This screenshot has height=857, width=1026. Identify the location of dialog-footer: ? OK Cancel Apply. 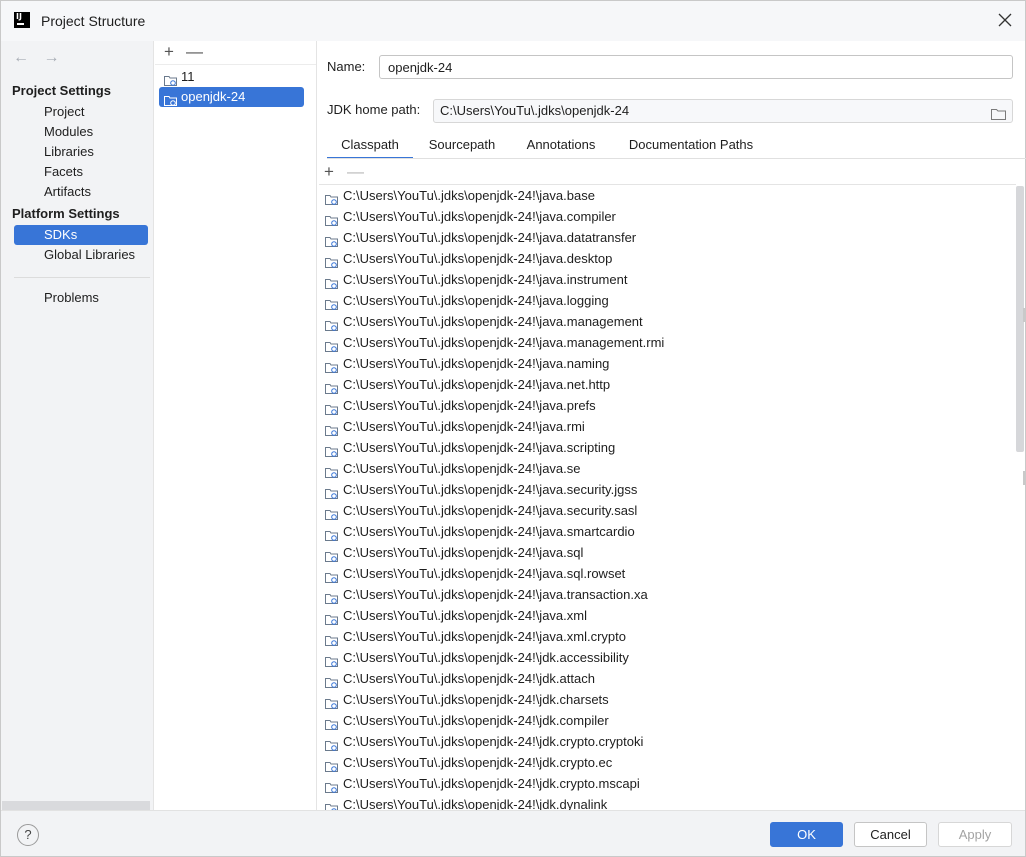
(513, 833).